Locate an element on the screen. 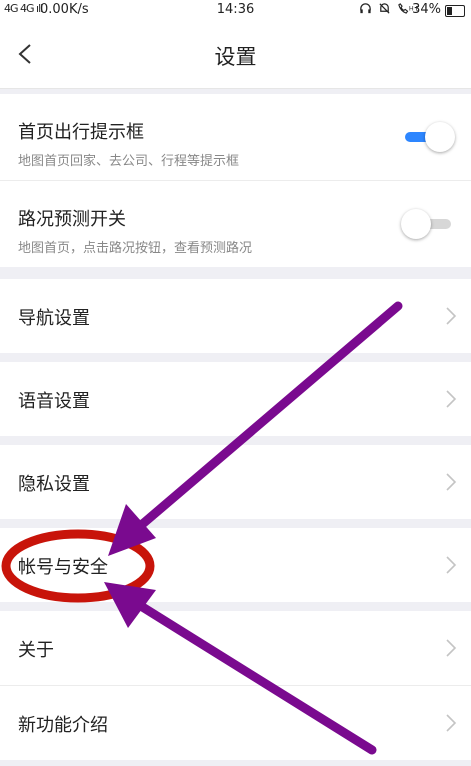 This screenshot has height=766, width=471. toggle-subtitle: 地图首页，点击路况按钮，查看预测路况 is located at coordinates (135, 248).